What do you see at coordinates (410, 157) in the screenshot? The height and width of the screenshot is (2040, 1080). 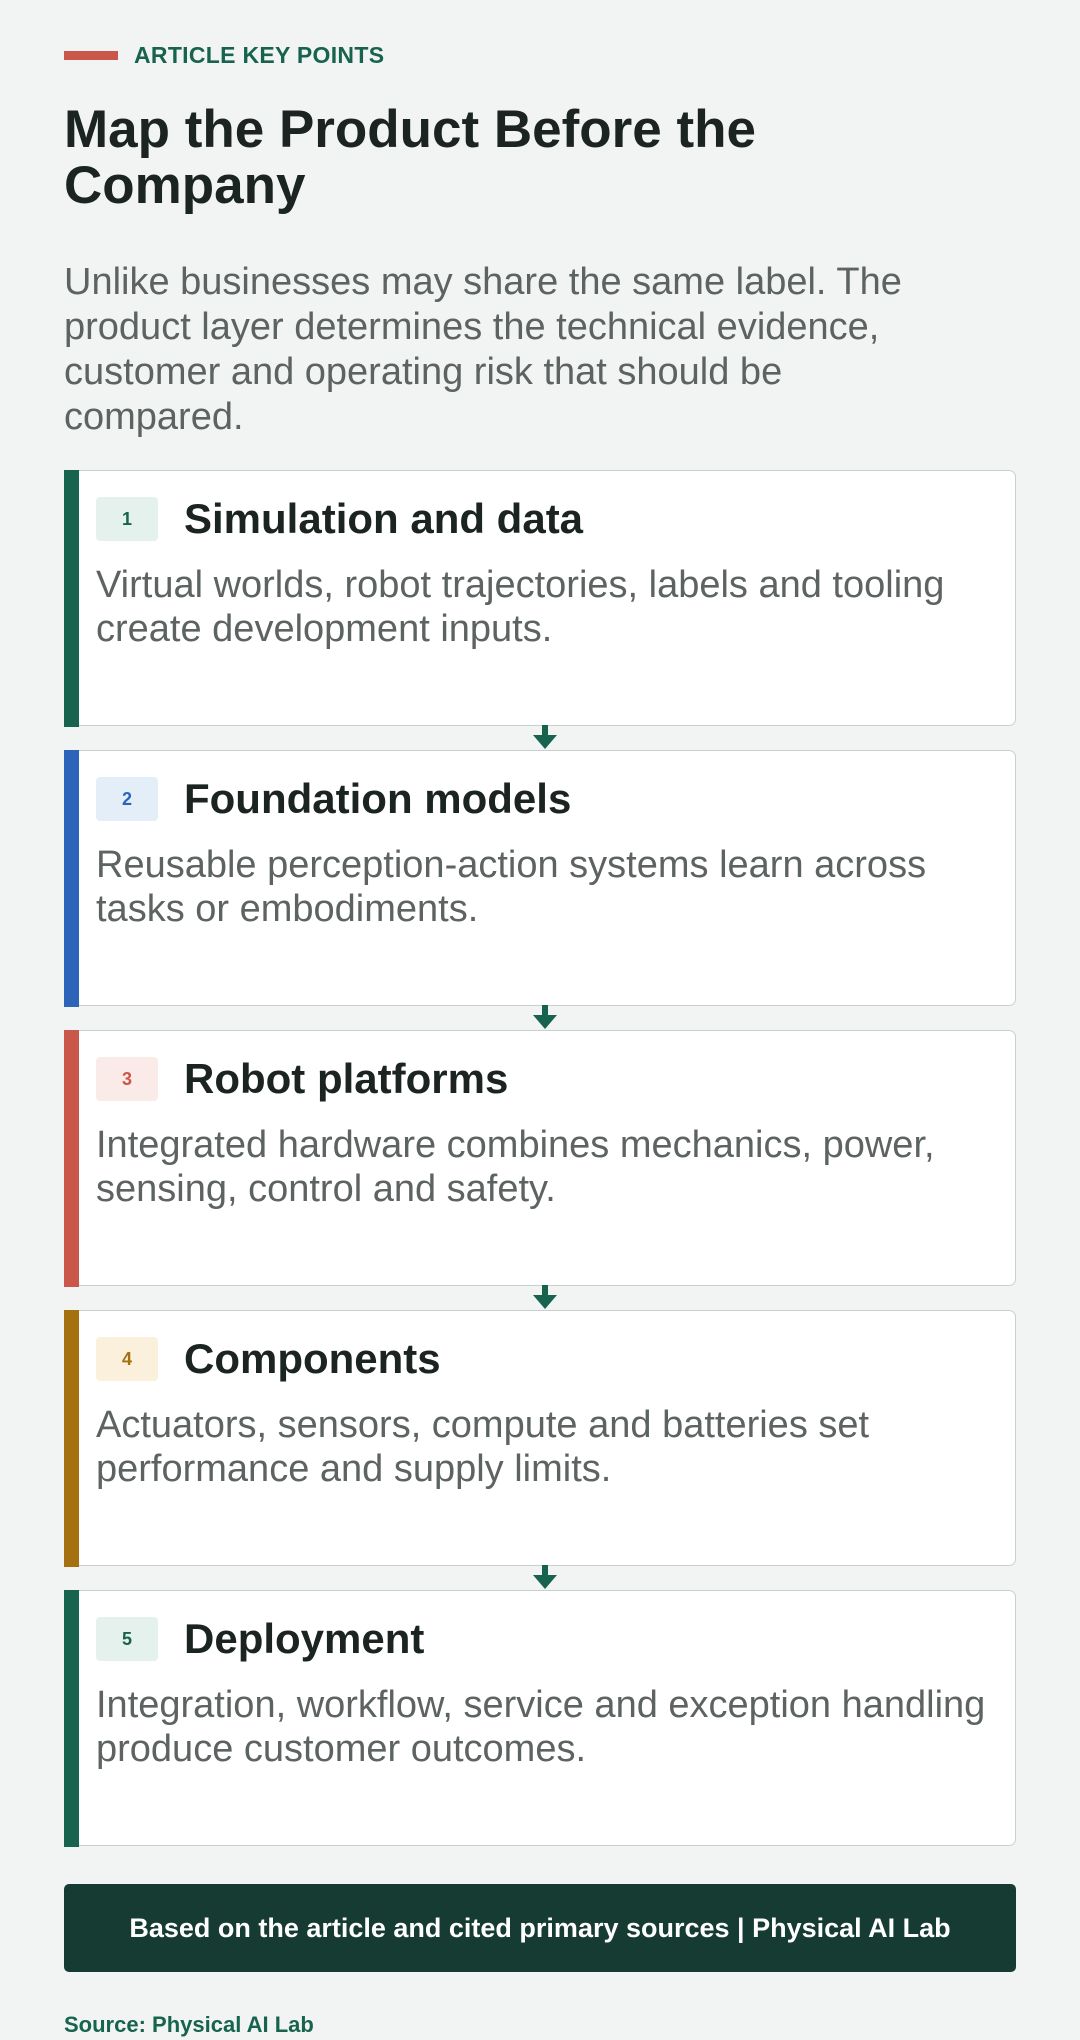 I see `page-title: Map the Product Before the Company` at bounding box center [410, 157].